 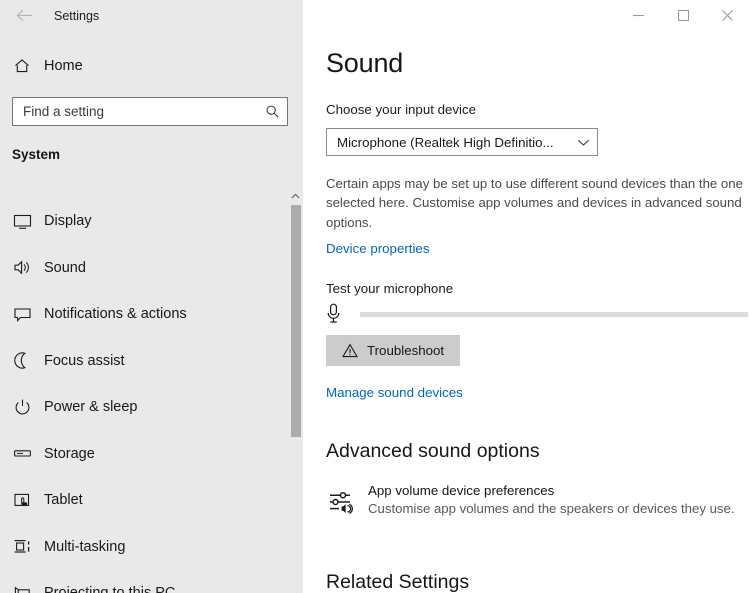 What do you see at coordinates (144, 547) in the screenshot?
I see `sidebar-item-multi-tasking: Multi-tasking` at bounding box center [144, 547].